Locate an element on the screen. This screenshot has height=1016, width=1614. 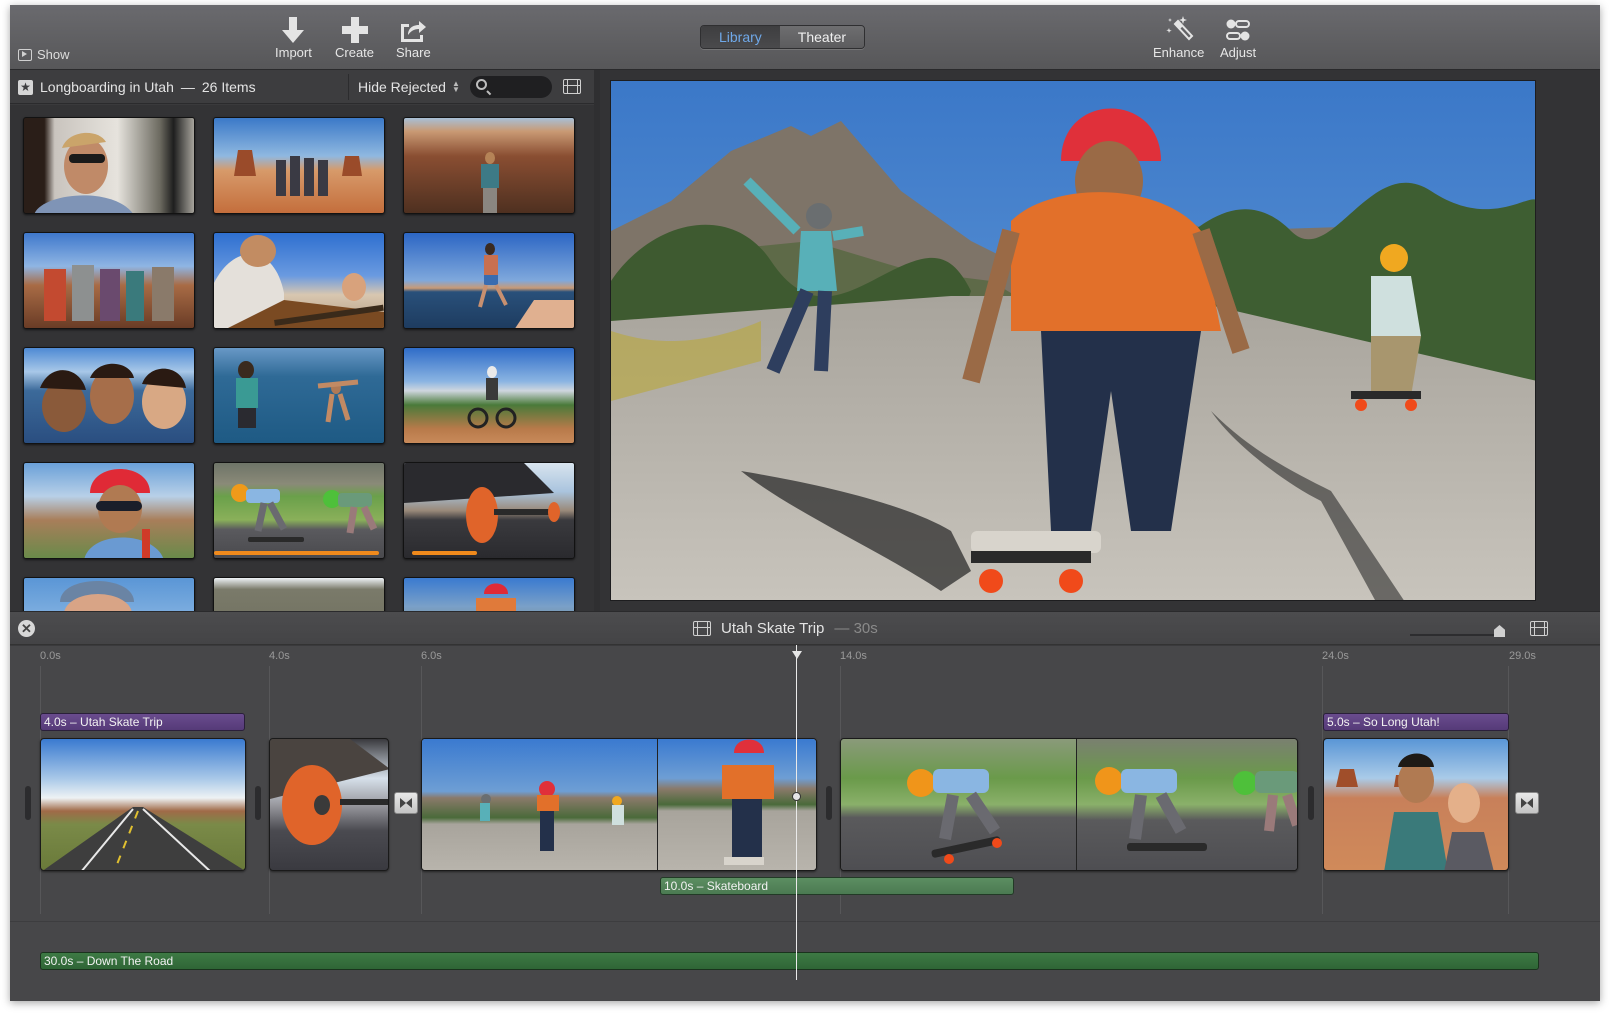
slider-track is located at coordinates (1455, 635).